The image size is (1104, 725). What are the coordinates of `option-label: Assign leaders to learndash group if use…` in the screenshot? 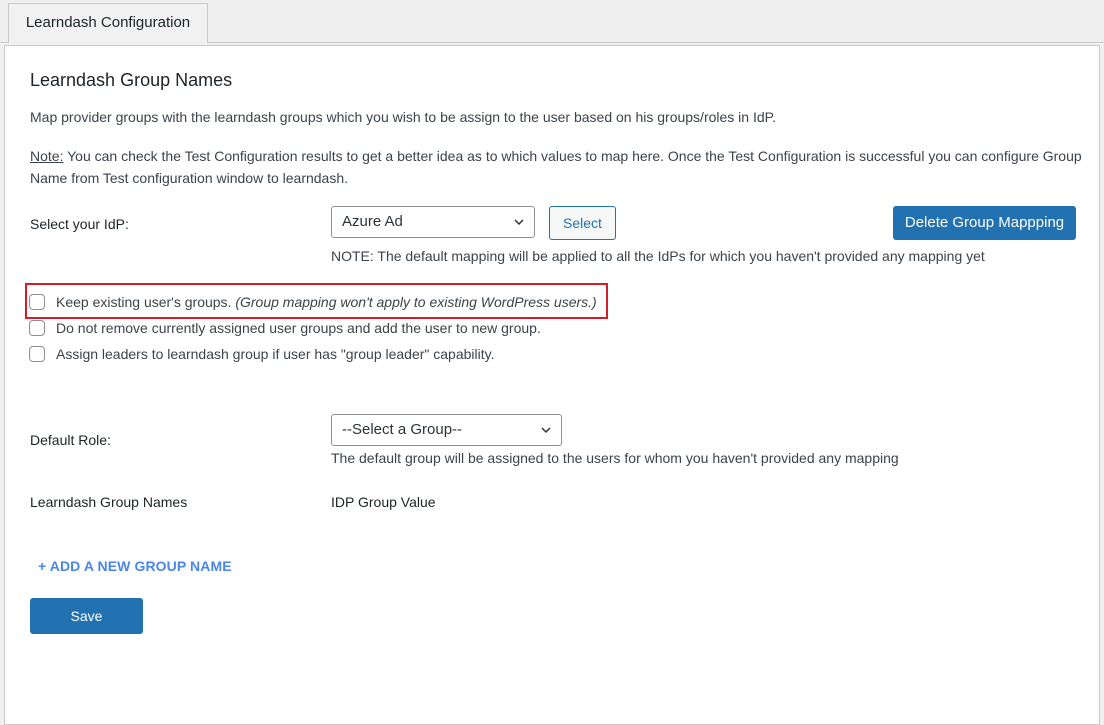 It's located at (275, 354).